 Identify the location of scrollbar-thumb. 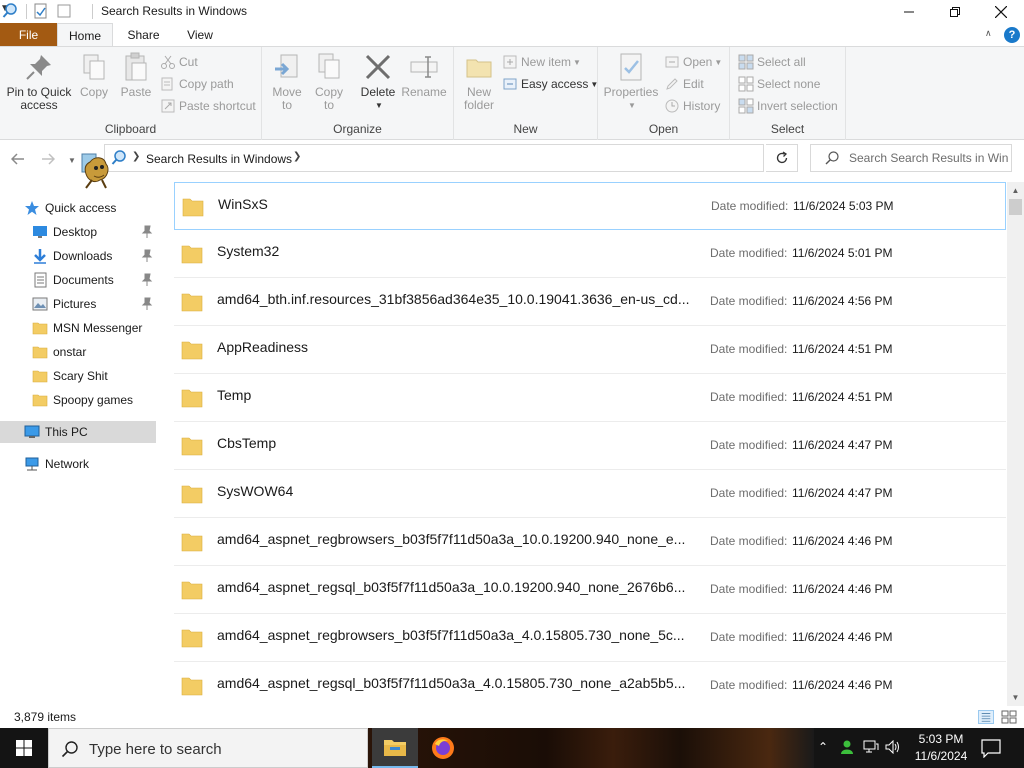
(1015, 207).